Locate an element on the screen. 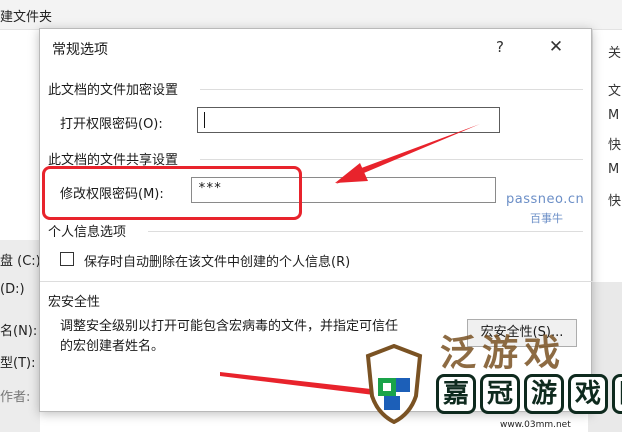  logo-char: 网 is located at coordinates (617, 394).